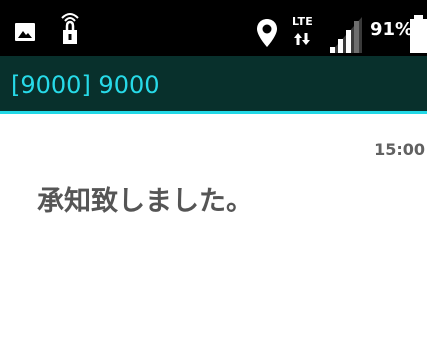  Describe the element at coordinates (145, 202) in the screenshot. I see `message-text: 承知致しました。` at that location.